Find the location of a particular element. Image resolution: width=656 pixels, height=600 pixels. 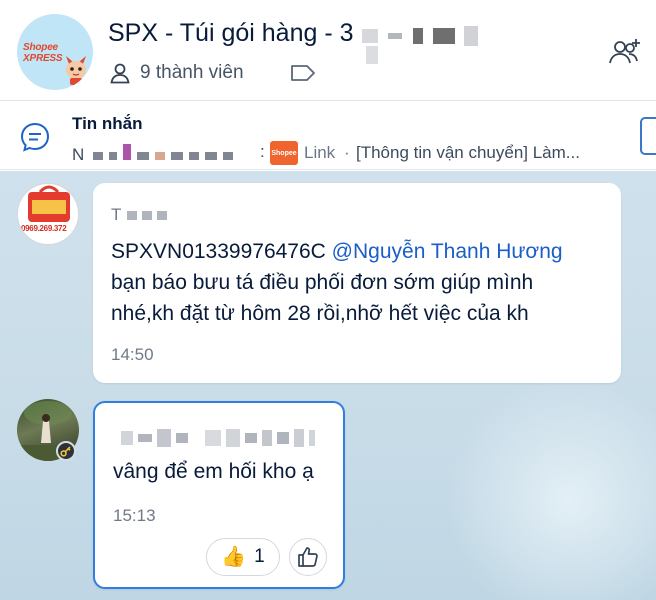

sender-avatar: 0969.269.372 is located at coordinates (48, 214).